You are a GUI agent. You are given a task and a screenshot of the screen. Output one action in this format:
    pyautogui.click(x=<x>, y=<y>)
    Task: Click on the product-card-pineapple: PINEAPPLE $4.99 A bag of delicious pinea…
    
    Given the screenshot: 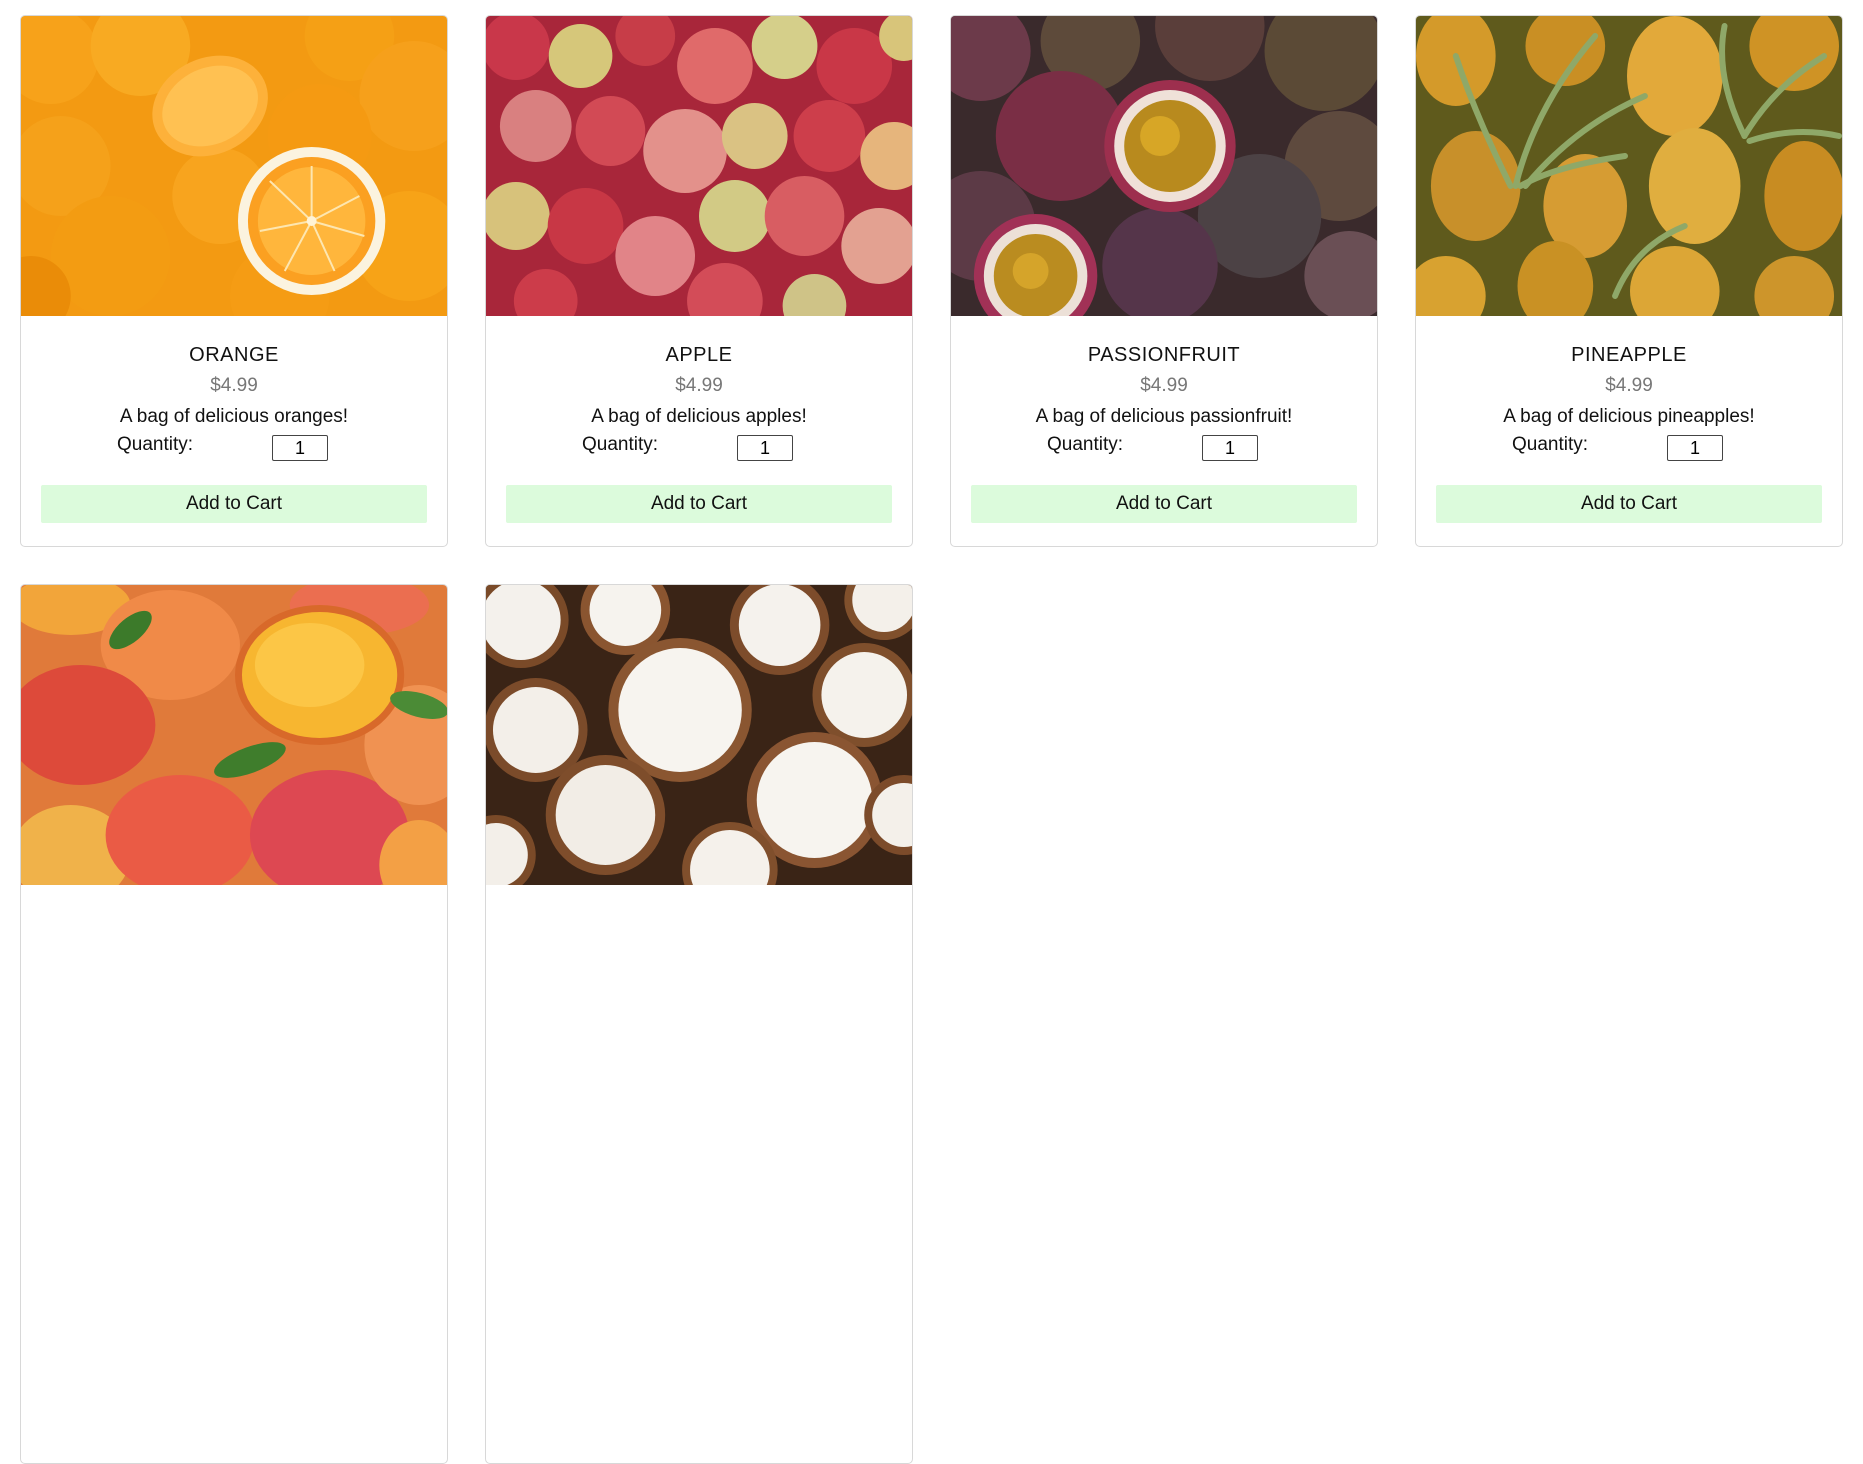 What is the action you would take?
    pyautogui.click(x=1629, y=281)
    